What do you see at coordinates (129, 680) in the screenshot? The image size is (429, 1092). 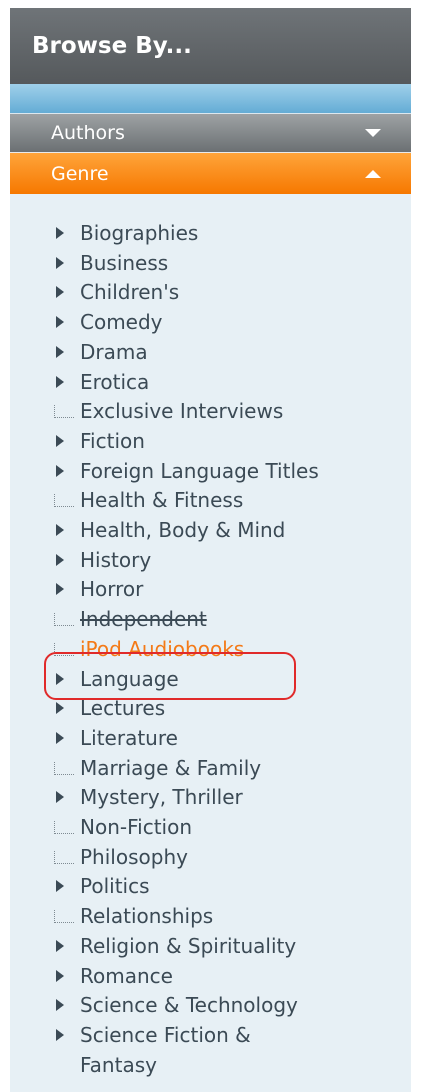 I see `genre-label: Language` at bounding box center [129, 680].